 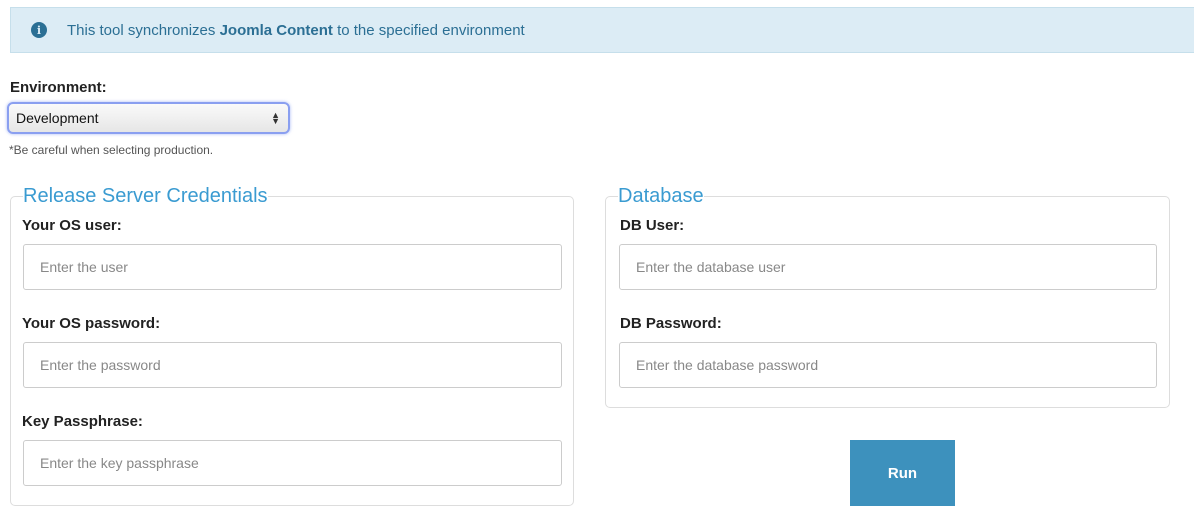 I want to click on os-password-input, so click(x=292, y=365).